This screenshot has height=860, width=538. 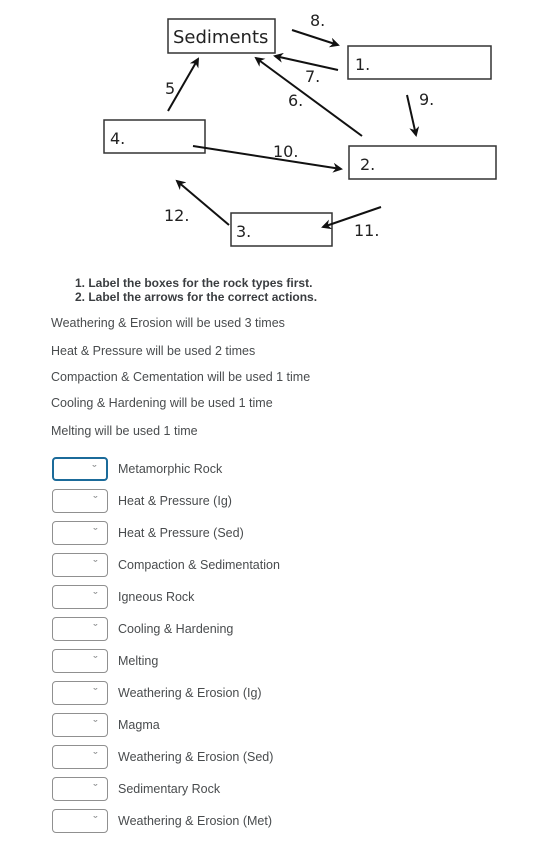 I want to click on arrow-8-label: 8., so click(x=317, y=20).